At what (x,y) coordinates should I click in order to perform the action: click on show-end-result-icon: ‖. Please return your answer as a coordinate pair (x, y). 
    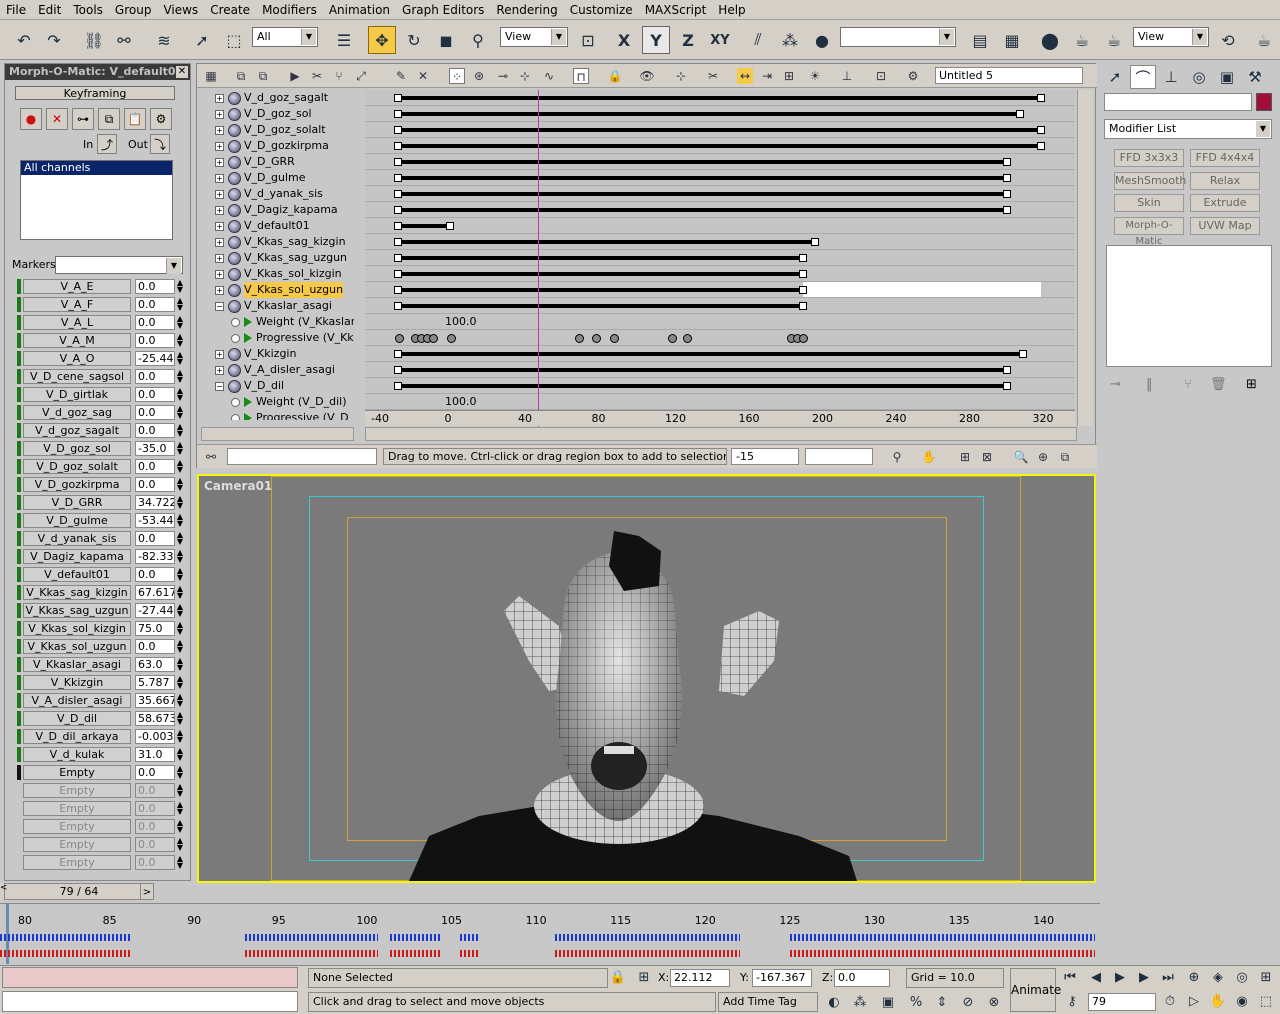
    Looking at the image, I should click on (1149, 384).